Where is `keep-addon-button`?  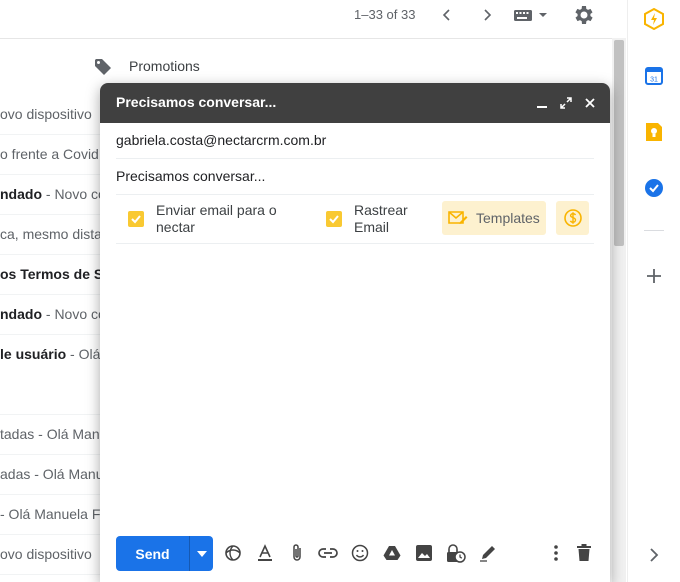
keep-addon-button is located at coordinates (654, 132).